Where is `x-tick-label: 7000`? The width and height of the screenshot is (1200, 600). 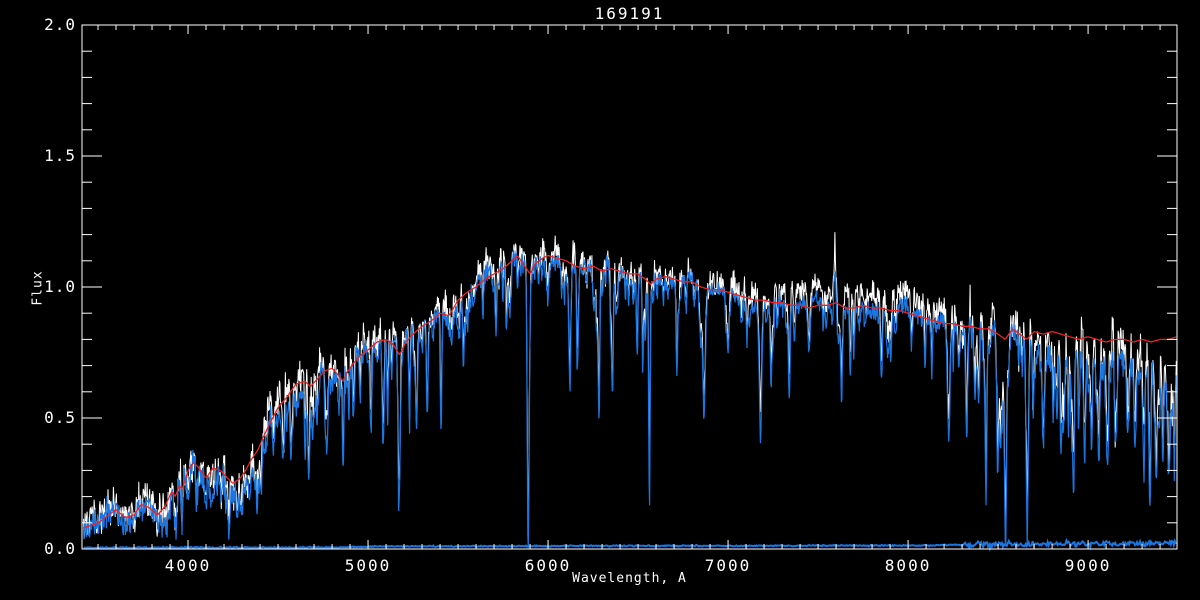 x-tick-label: 7000 is located at coordinates (728, 565).